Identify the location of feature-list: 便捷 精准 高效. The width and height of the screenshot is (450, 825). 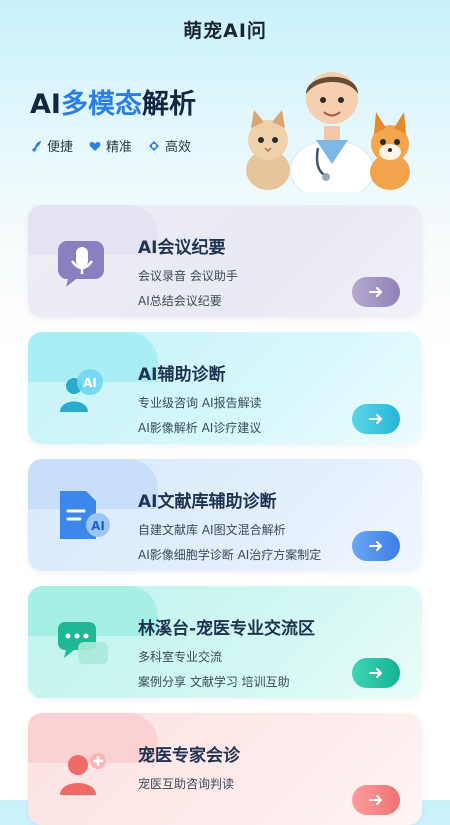
(110, 145).